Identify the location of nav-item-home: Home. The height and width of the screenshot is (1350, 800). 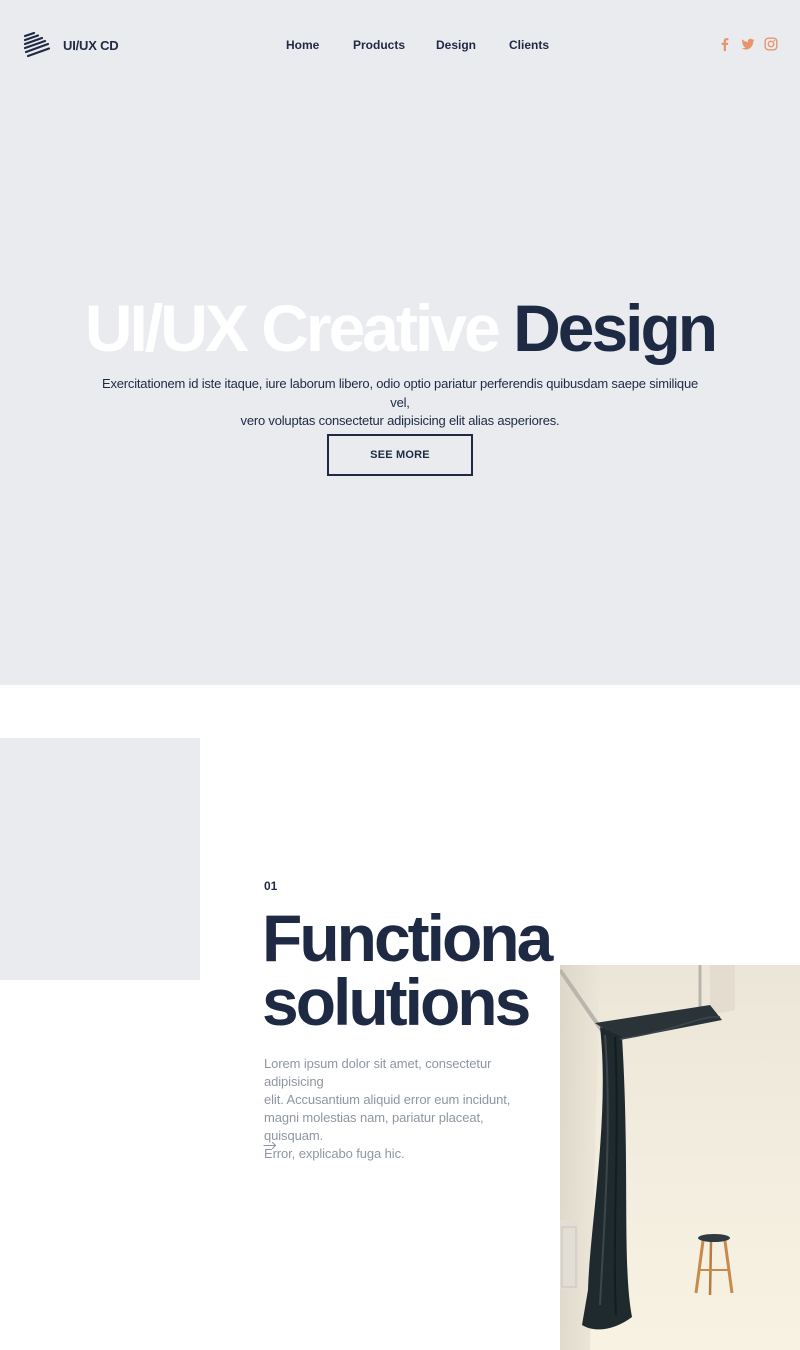
(302, 45).